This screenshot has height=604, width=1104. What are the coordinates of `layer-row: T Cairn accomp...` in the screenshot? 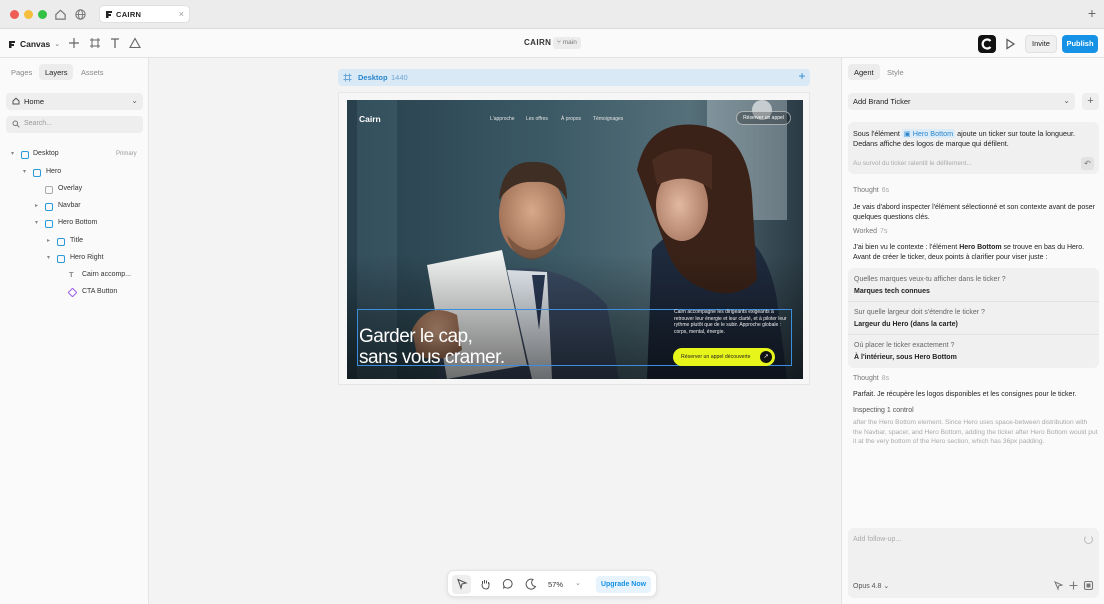 It's located at (74, 276).